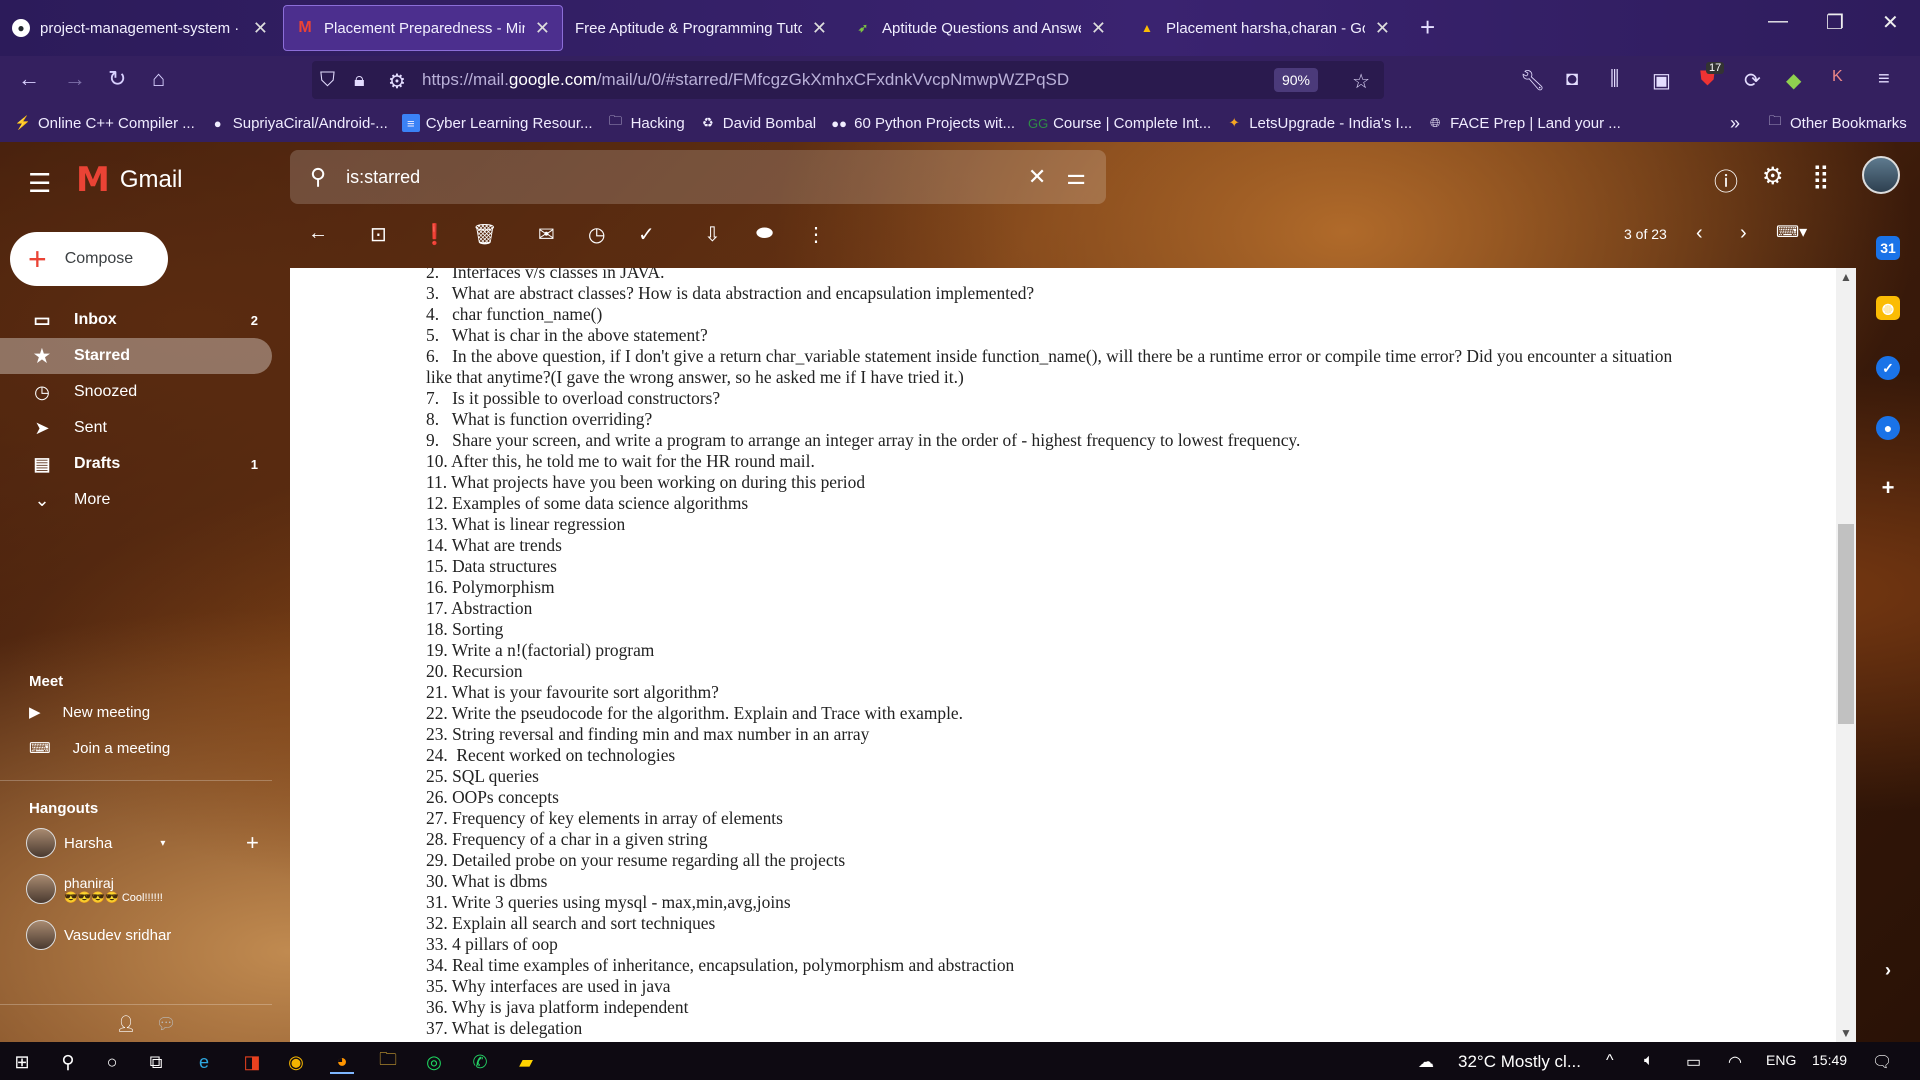  I want to click on language-indicator: ENG, so click(1781, 1060).